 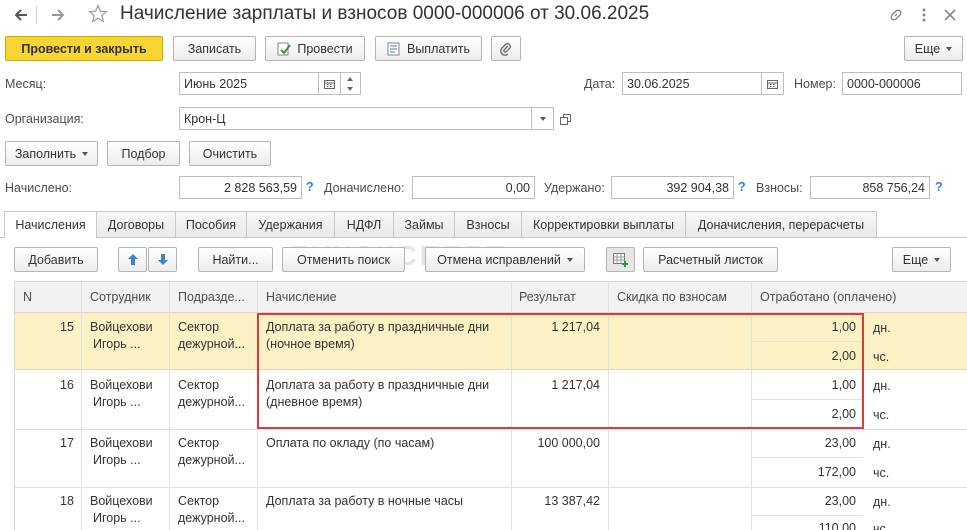 What do you see at coordinates (710, 259) in the screenshot?
I see `payslip-button: Расчетный листок` at bounding box center [710, 259].